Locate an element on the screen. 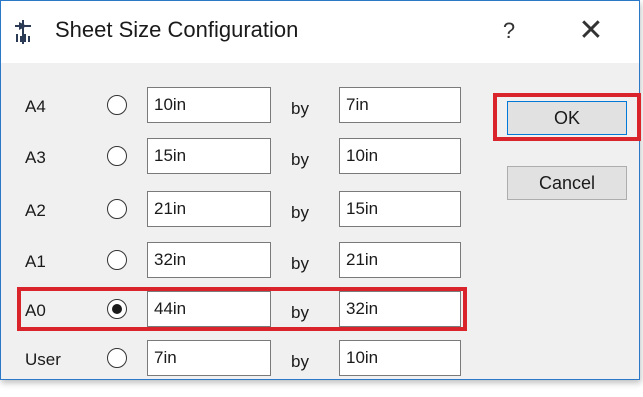 The width and height of the screenshot is (643, 397). radio-dot is located at coordinates (117, 309).